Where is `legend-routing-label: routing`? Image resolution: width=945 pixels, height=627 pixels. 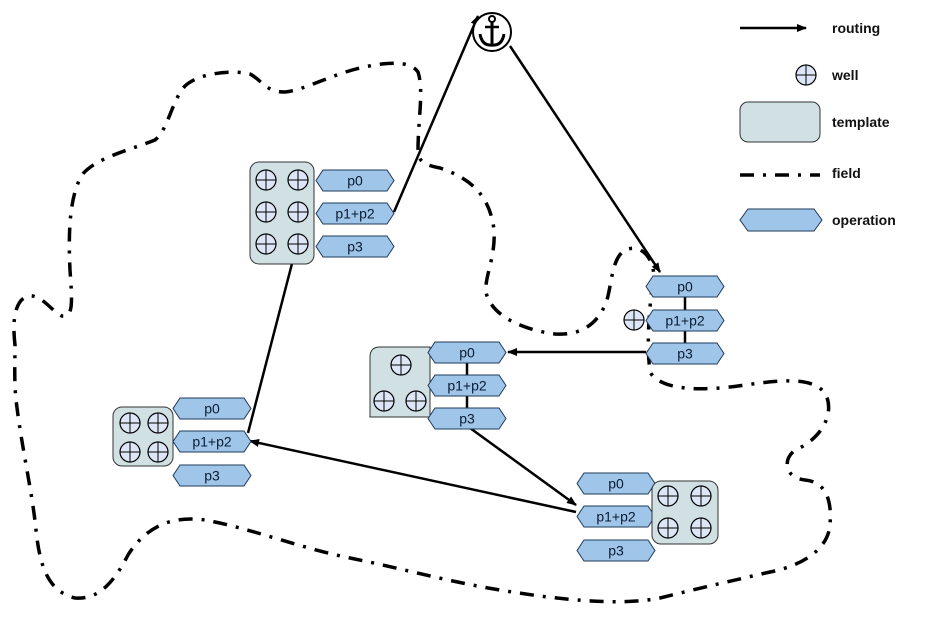
legend-routing-label: routing is located at coordinates (856, 28).